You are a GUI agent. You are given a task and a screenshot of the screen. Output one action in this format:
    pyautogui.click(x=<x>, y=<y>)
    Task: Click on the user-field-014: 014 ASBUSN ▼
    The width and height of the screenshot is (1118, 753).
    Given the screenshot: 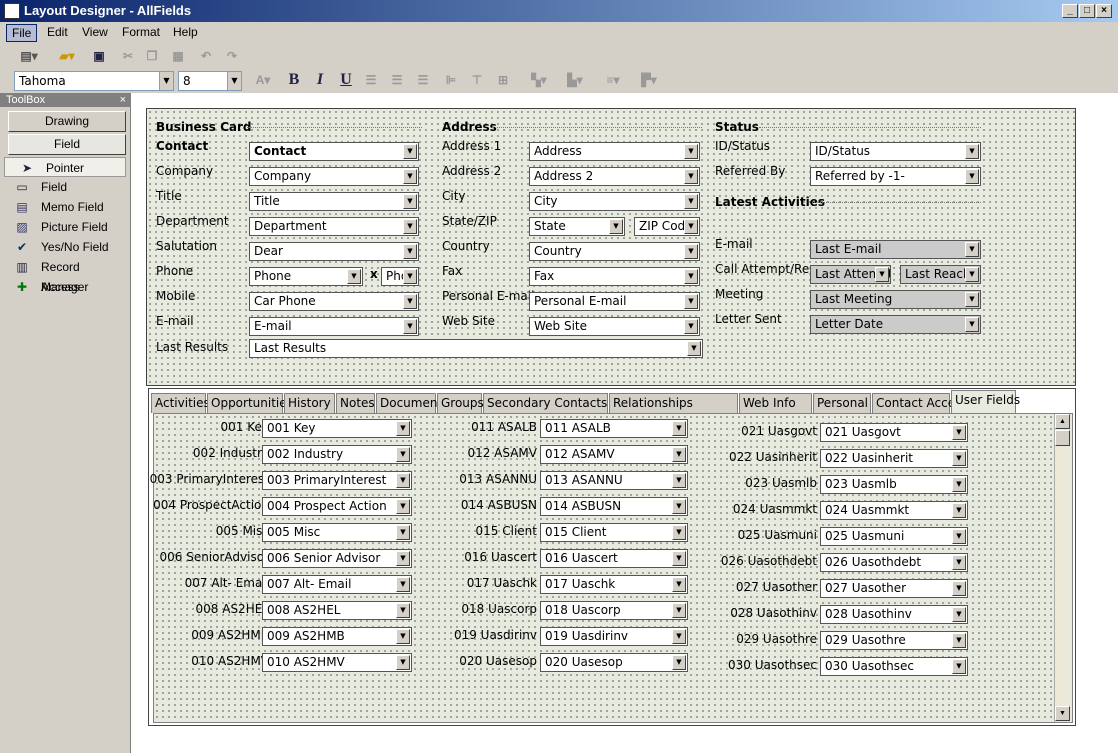 What is the action you would take?
    pyautogui.click(x=614, y=506)
    